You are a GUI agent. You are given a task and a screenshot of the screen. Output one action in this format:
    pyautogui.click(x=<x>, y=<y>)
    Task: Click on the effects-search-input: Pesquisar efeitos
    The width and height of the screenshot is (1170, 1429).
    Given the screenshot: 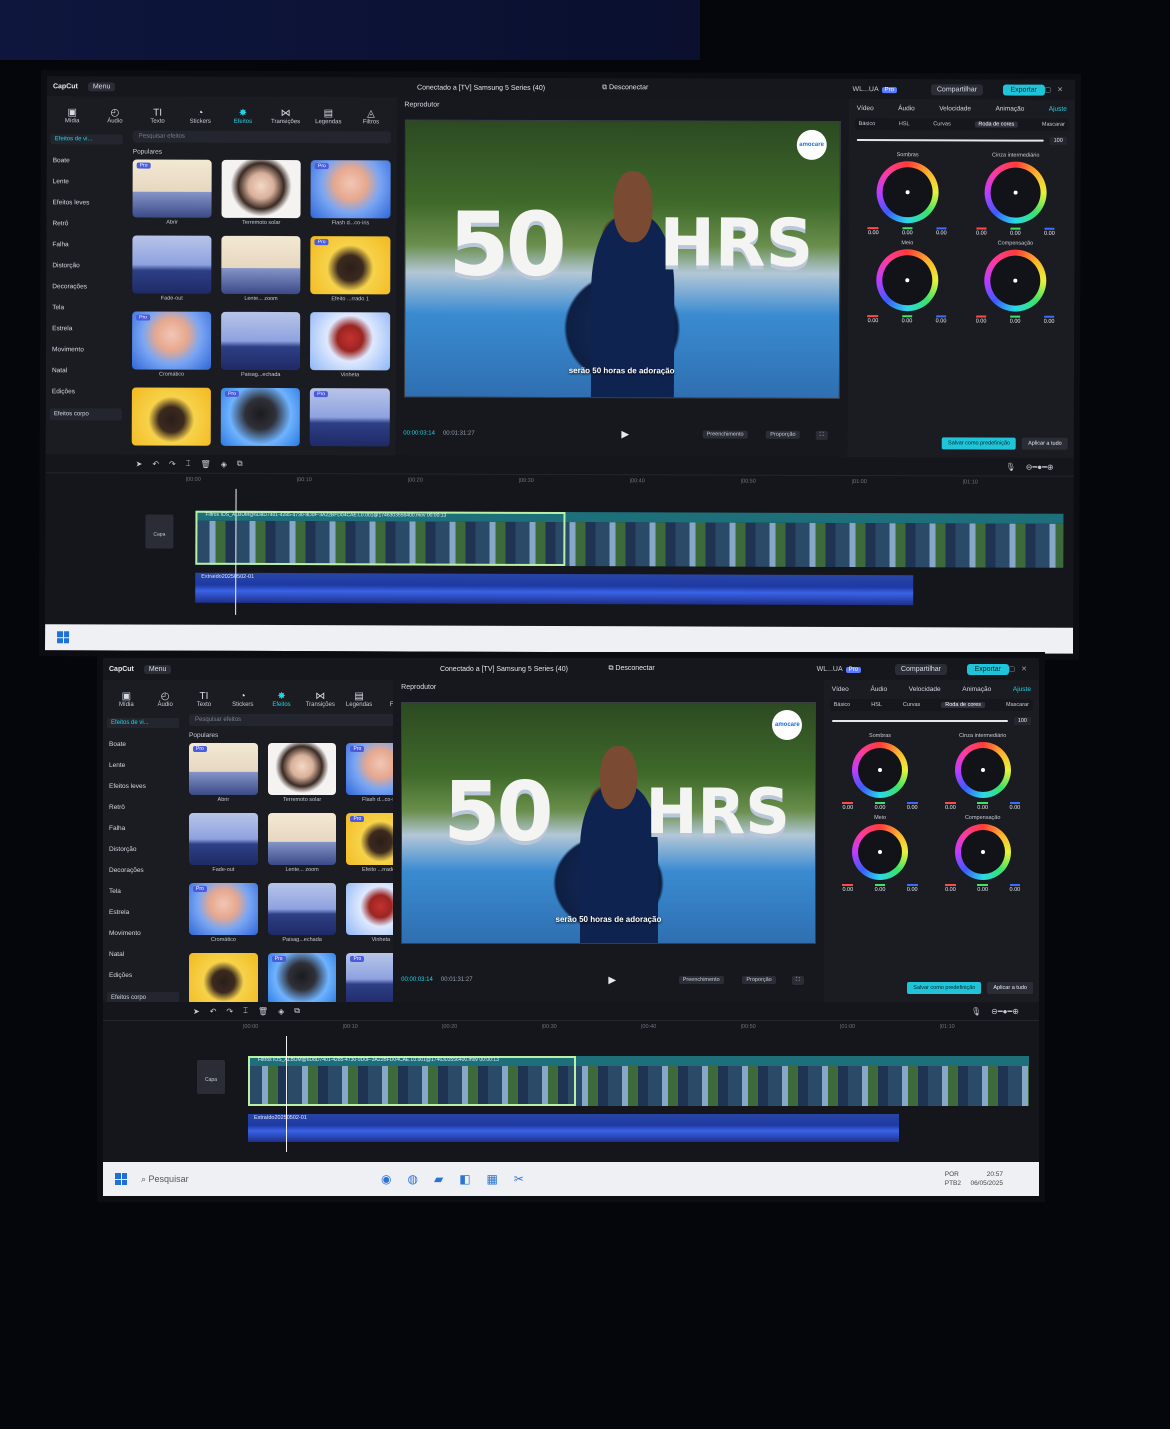 What is the action you would take?
    pyautogui.click(x=261, y=137)
    